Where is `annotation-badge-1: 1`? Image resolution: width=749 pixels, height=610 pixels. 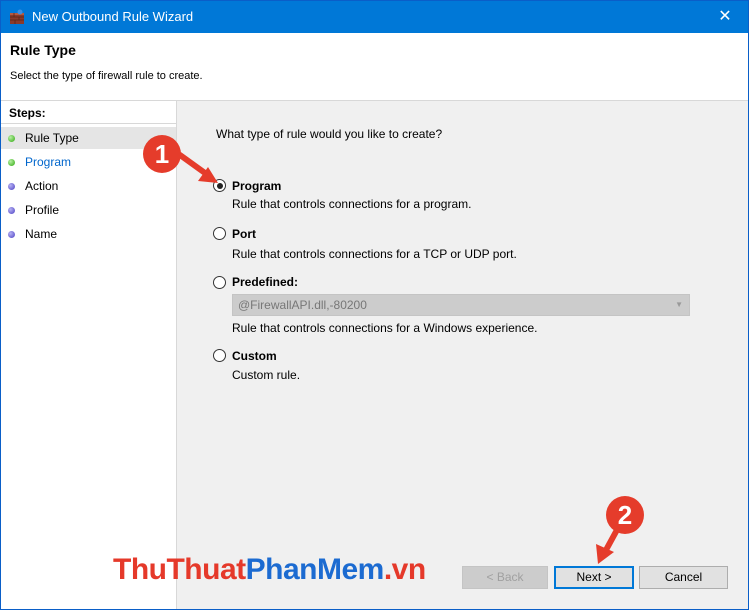
annotation-badge-1: 1 is located at coordinates (162, 154).